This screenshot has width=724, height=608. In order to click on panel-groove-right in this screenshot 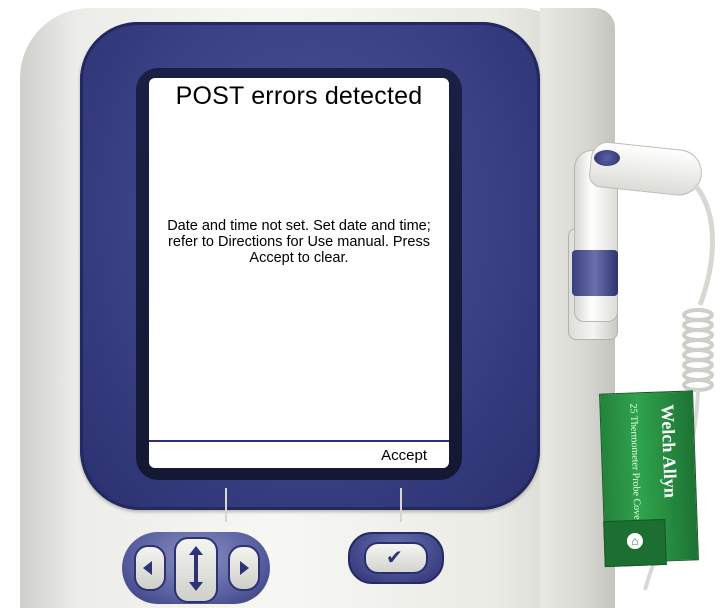, I will do `click(401, 505)`.